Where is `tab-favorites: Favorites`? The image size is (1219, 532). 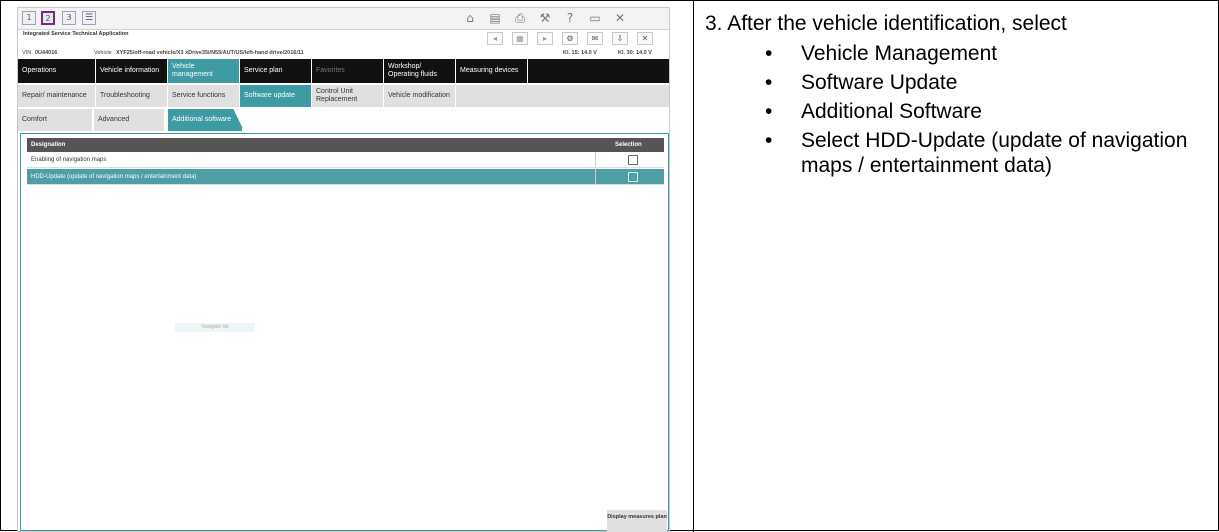
tab-favorites: Favorites is located at coordinates (348, 71).